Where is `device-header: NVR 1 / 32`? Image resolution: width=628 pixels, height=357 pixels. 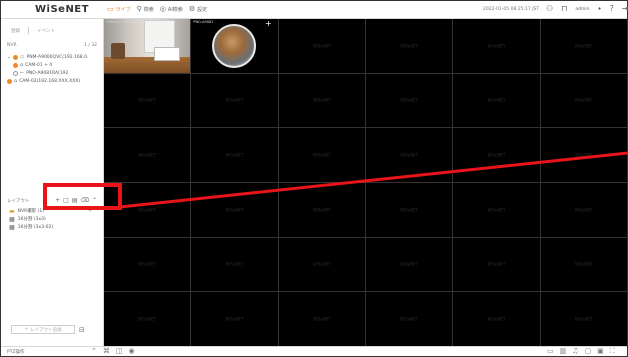 device-header: NVR 1 / 32 is located at coordinates (52, 45).